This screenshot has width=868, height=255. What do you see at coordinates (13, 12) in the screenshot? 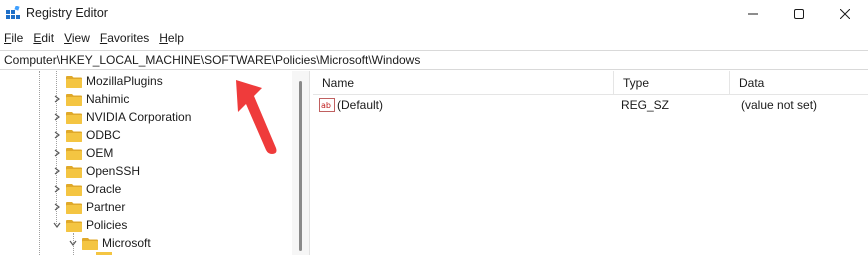
I see `registry-editor-app-icon` at bounding box center [13, 12].